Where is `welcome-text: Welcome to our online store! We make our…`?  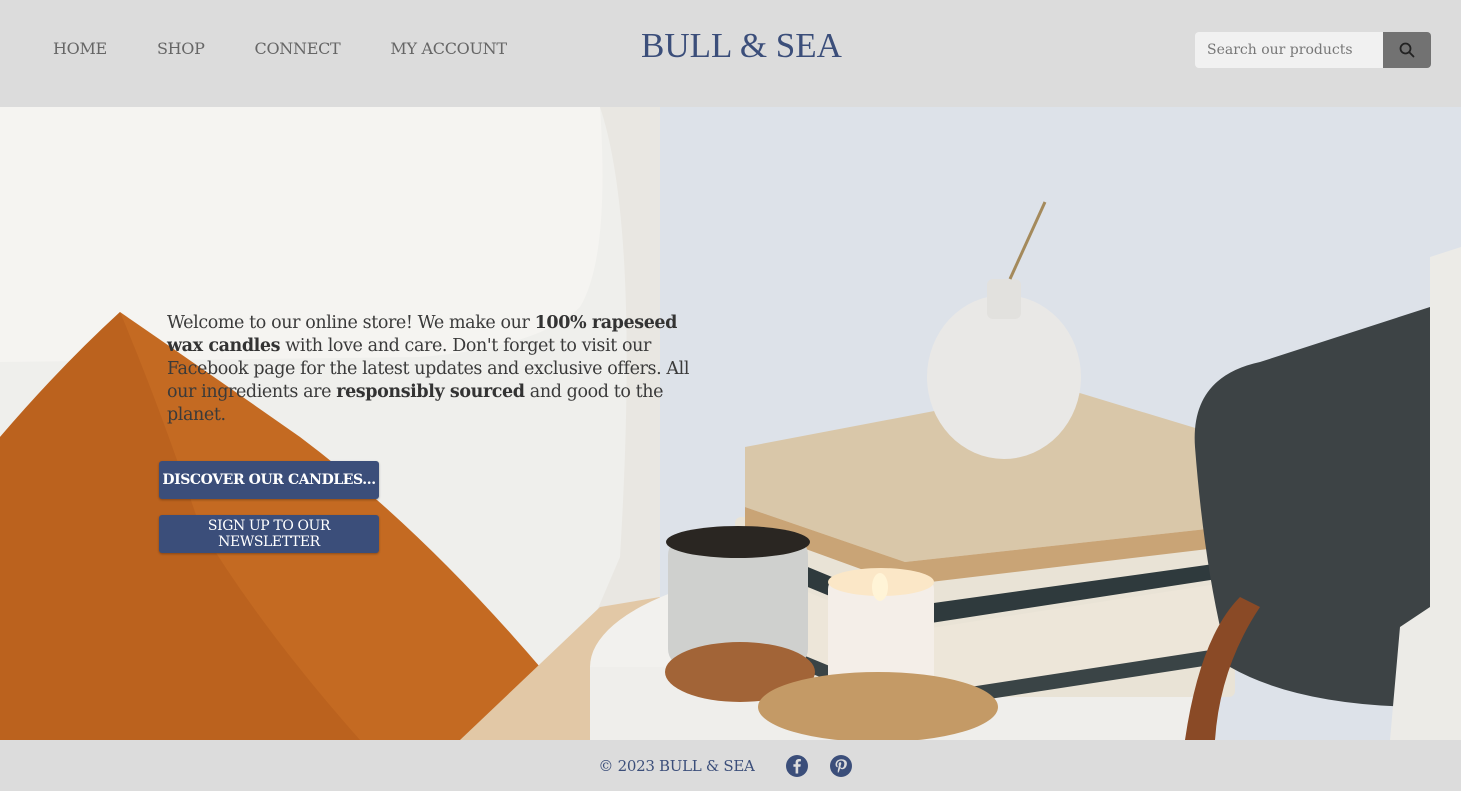
welcome-text: Welcome to our online store! We make our… is located at coordinates (428, 369).